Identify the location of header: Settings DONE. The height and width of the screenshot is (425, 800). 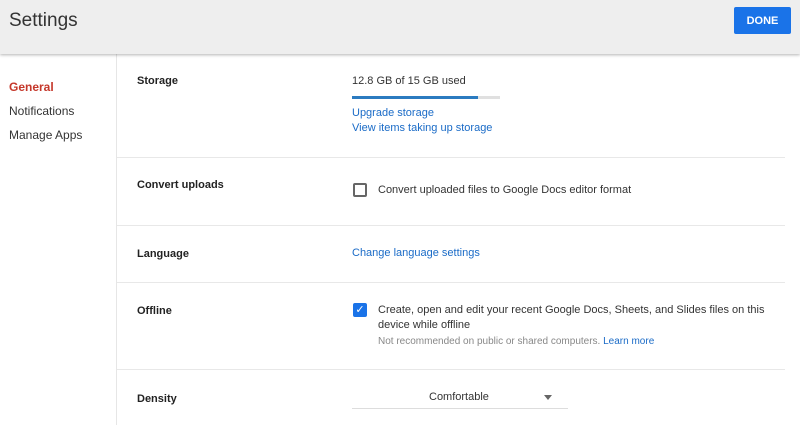
(400, 27).